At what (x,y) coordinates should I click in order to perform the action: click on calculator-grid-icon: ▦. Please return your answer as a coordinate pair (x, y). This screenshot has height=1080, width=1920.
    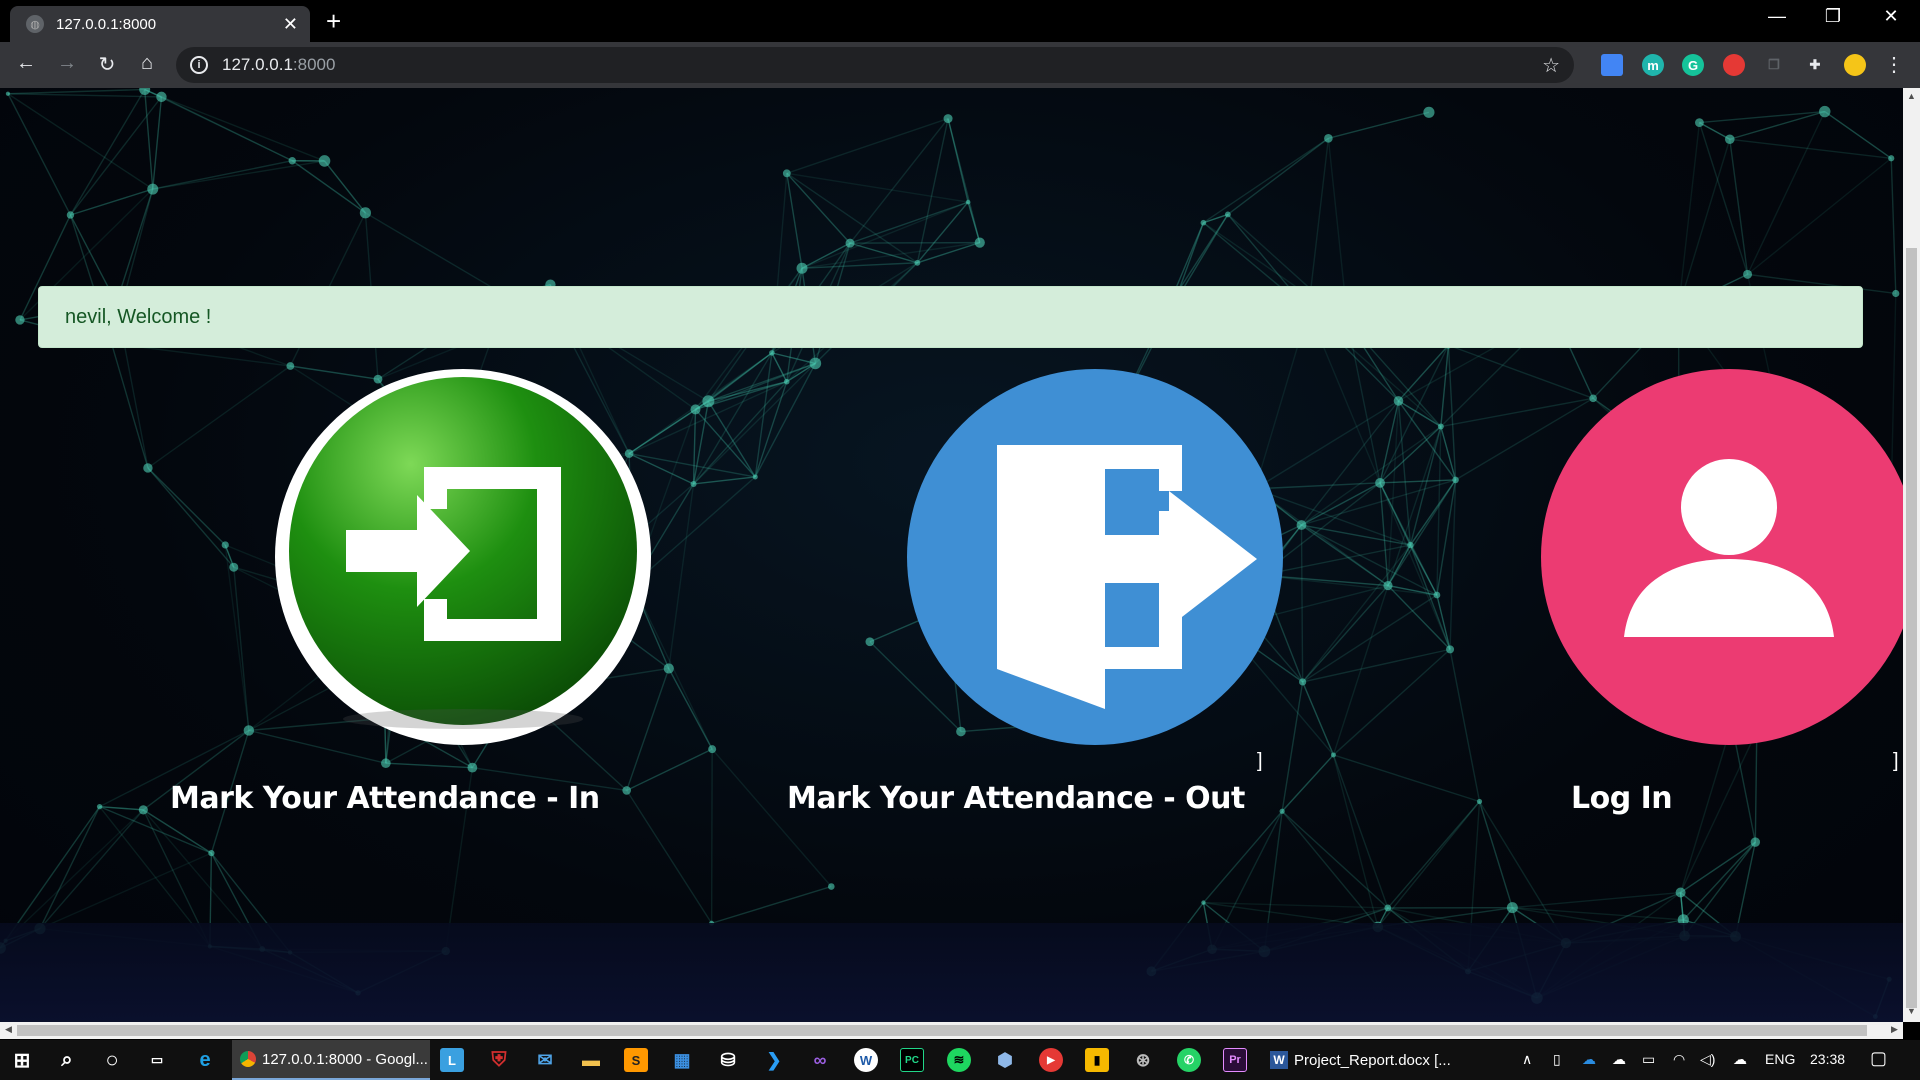
    Looking at the image, I should click on (682, 1060).